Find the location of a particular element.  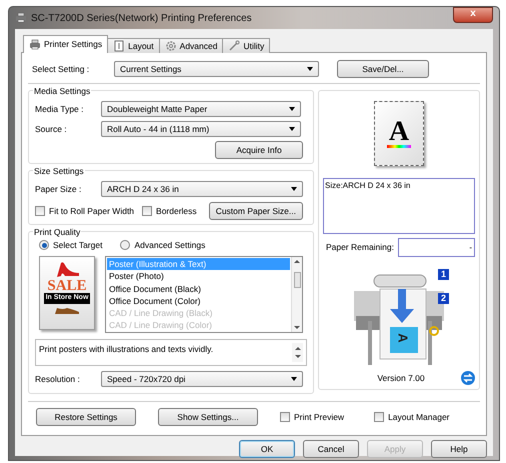

page-letter: A is located at coordinates (399, 132).